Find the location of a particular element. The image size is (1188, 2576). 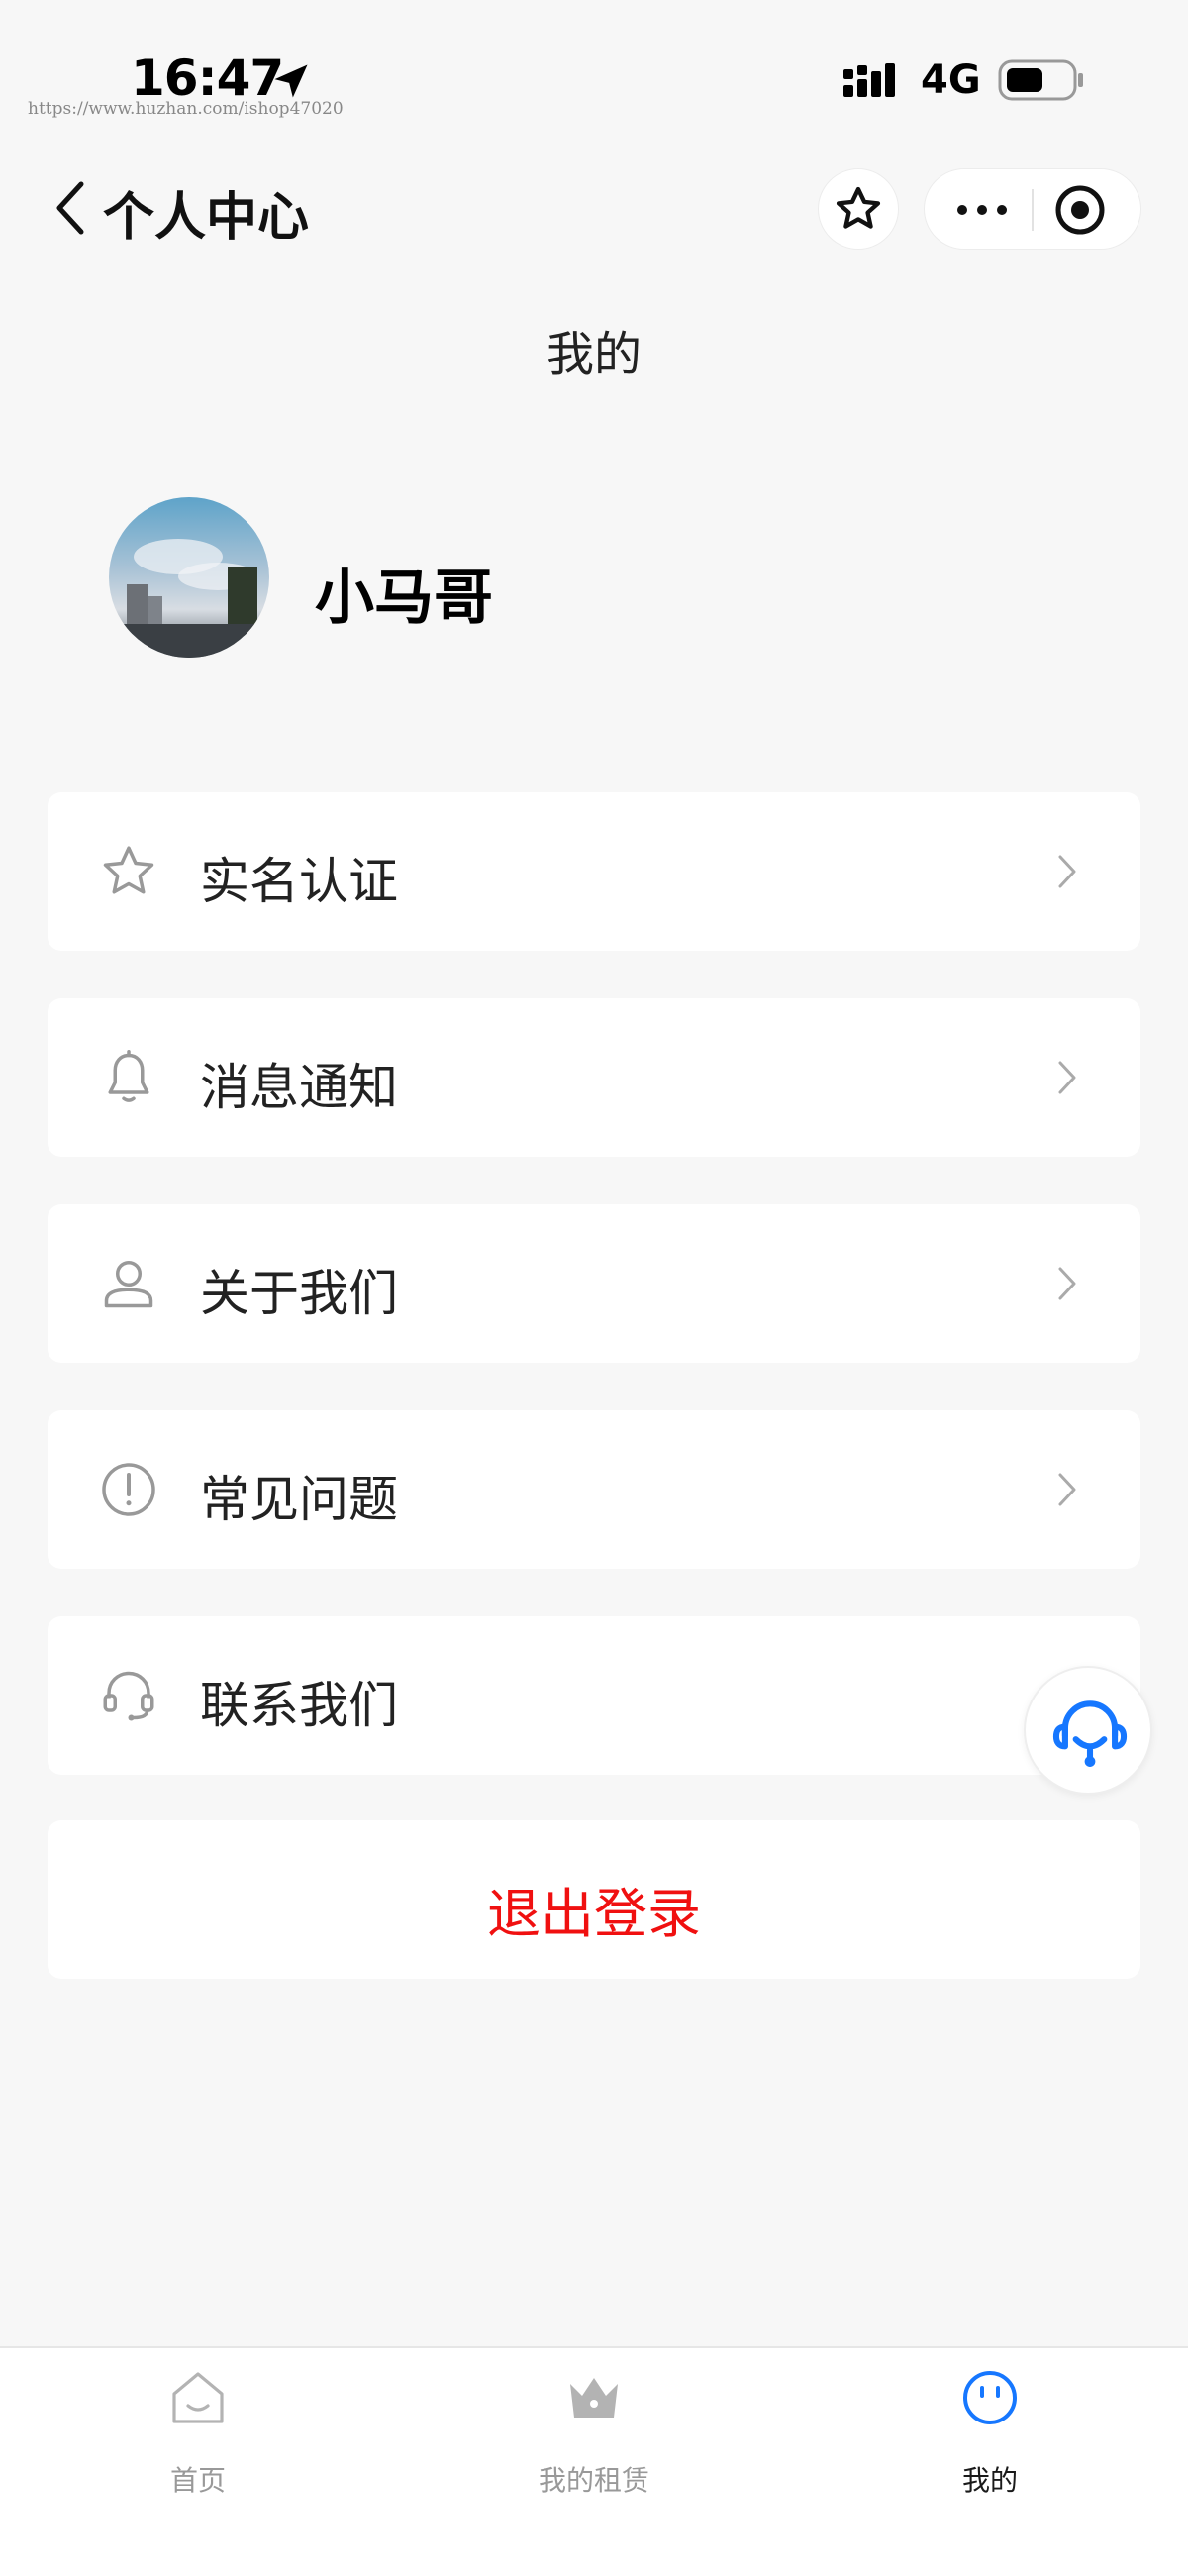

menu-item-contact-us: 联系我们 is located at coordinates (594, 1695).